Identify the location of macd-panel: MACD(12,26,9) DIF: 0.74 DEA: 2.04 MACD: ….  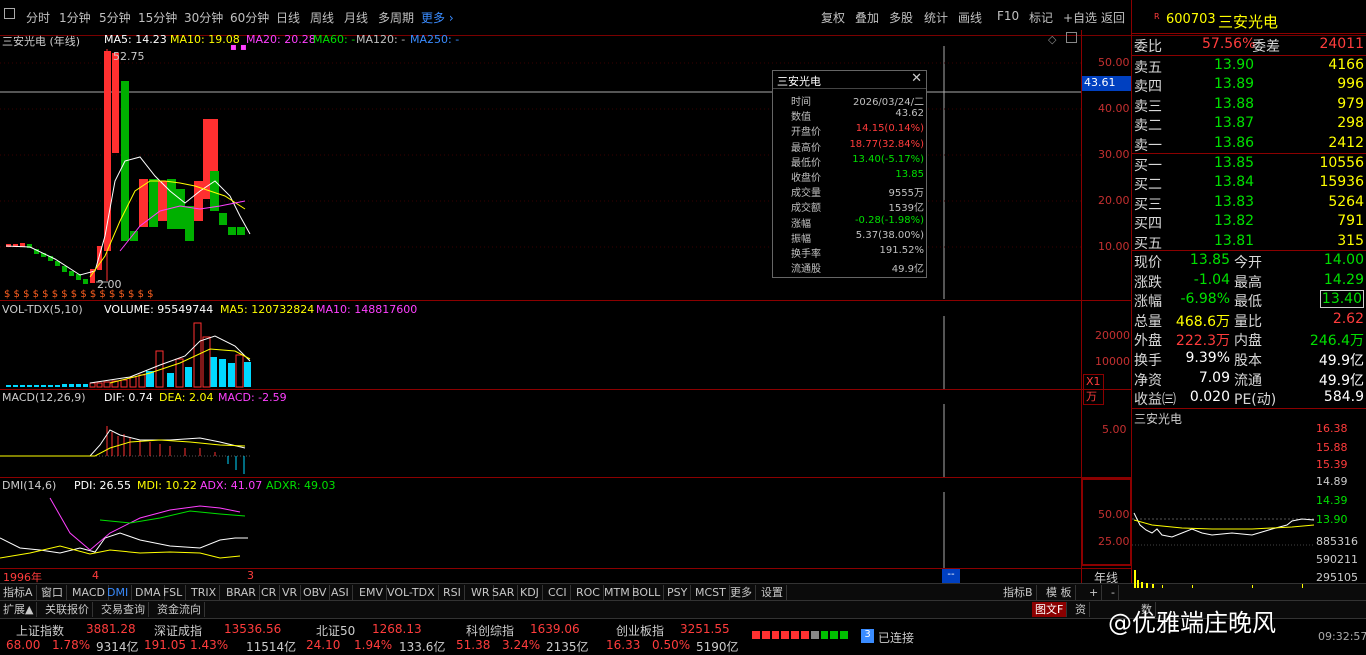
(563, 433).